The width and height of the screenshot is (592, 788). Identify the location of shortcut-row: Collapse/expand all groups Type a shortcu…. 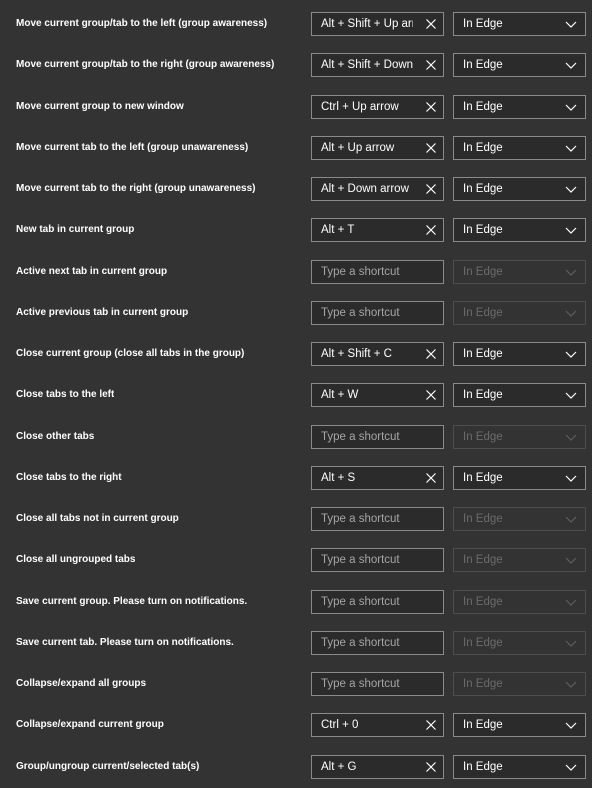
(296, 684).